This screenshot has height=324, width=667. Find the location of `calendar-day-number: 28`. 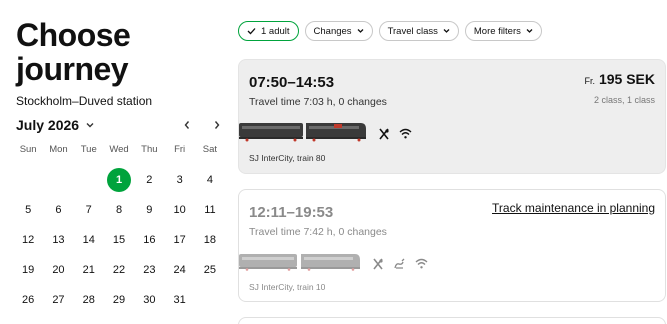

calendar-day-number: 28 is located at coordinates (88, 300).